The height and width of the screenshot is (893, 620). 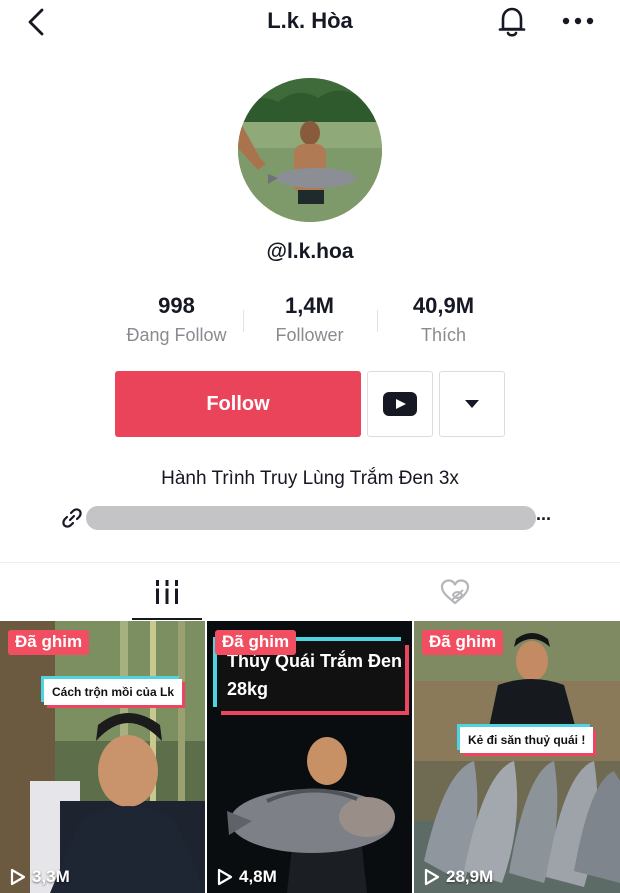 I want to click on tab-divider, so click(x=310, y=562).